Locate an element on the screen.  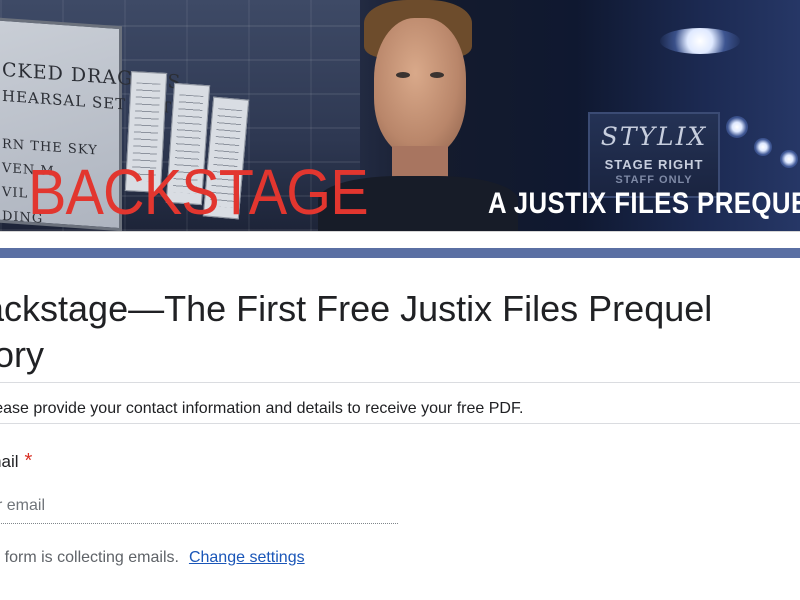
question-title: Email is located at coordinates (9, 461).